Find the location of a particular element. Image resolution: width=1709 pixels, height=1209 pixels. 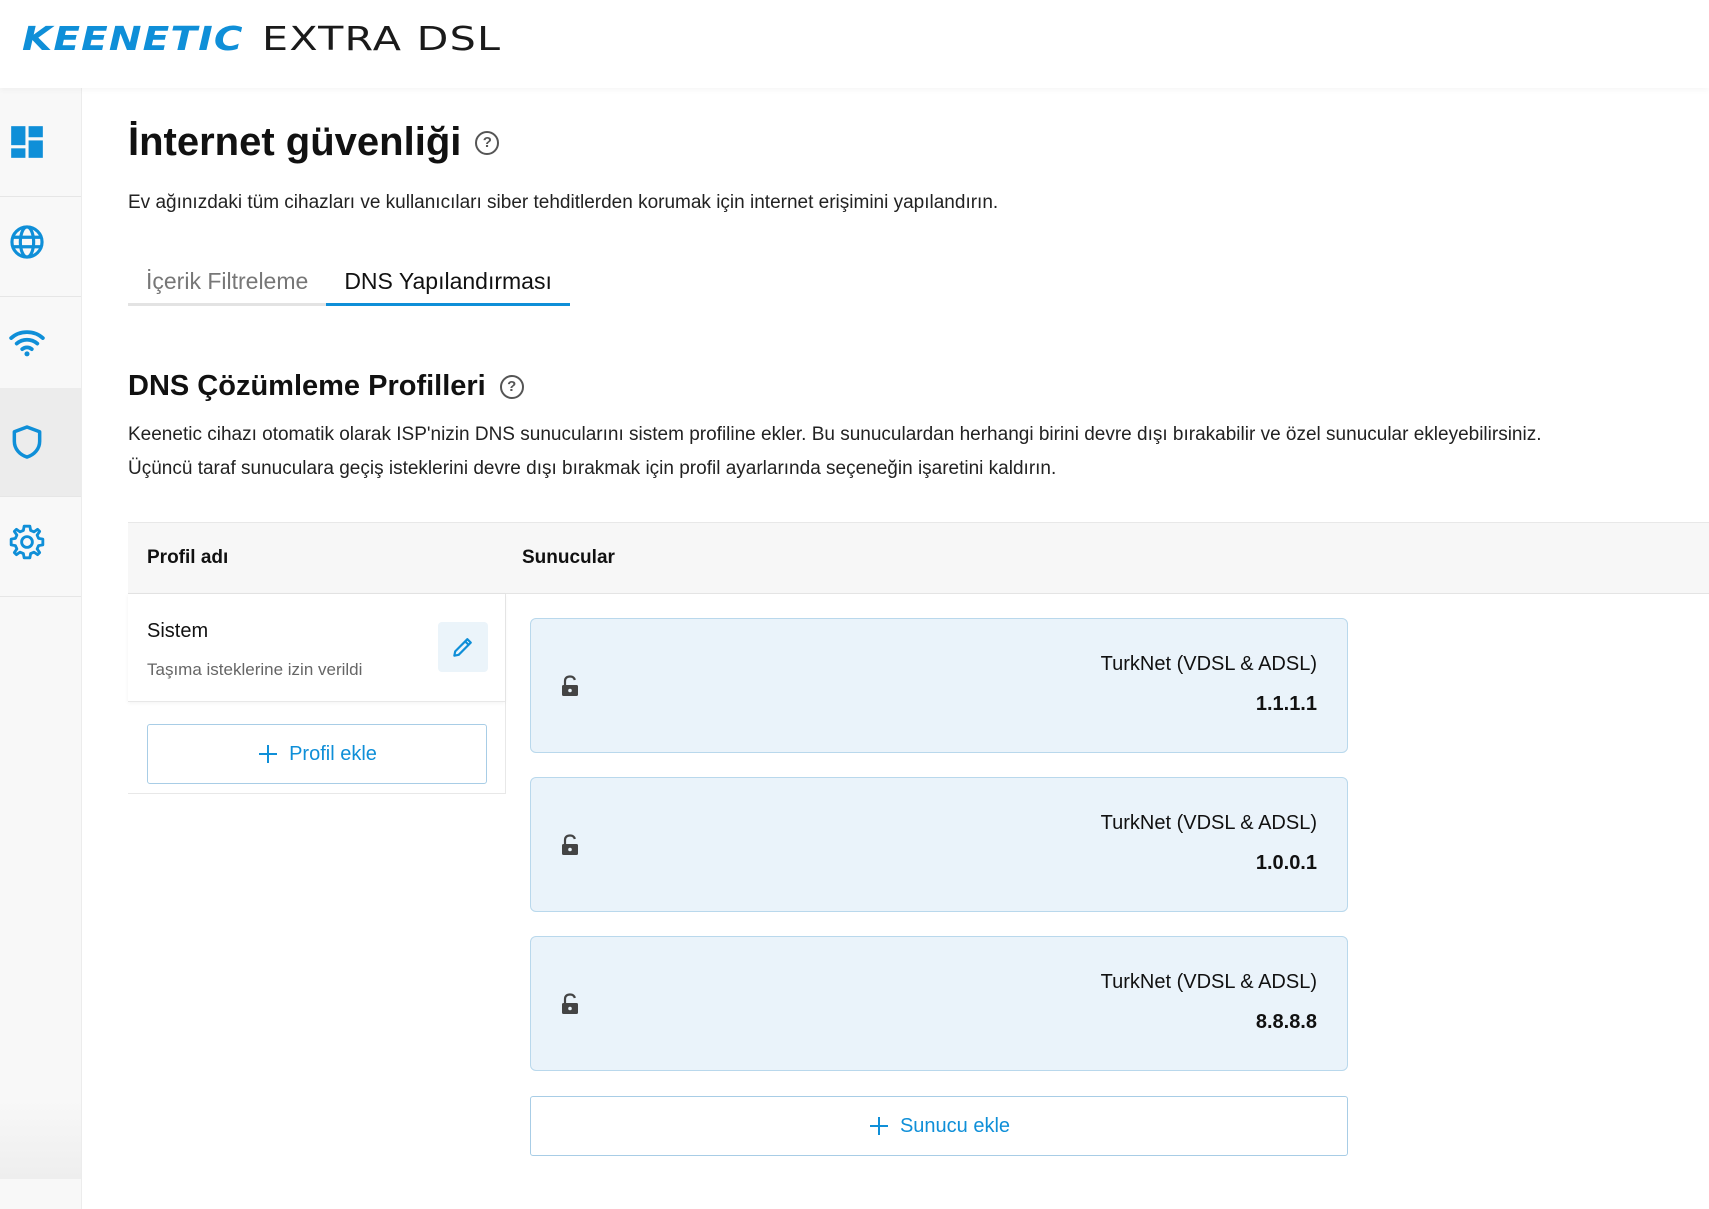

add-server-button: Sunucu ekle is located at coordinates (939, 1126).